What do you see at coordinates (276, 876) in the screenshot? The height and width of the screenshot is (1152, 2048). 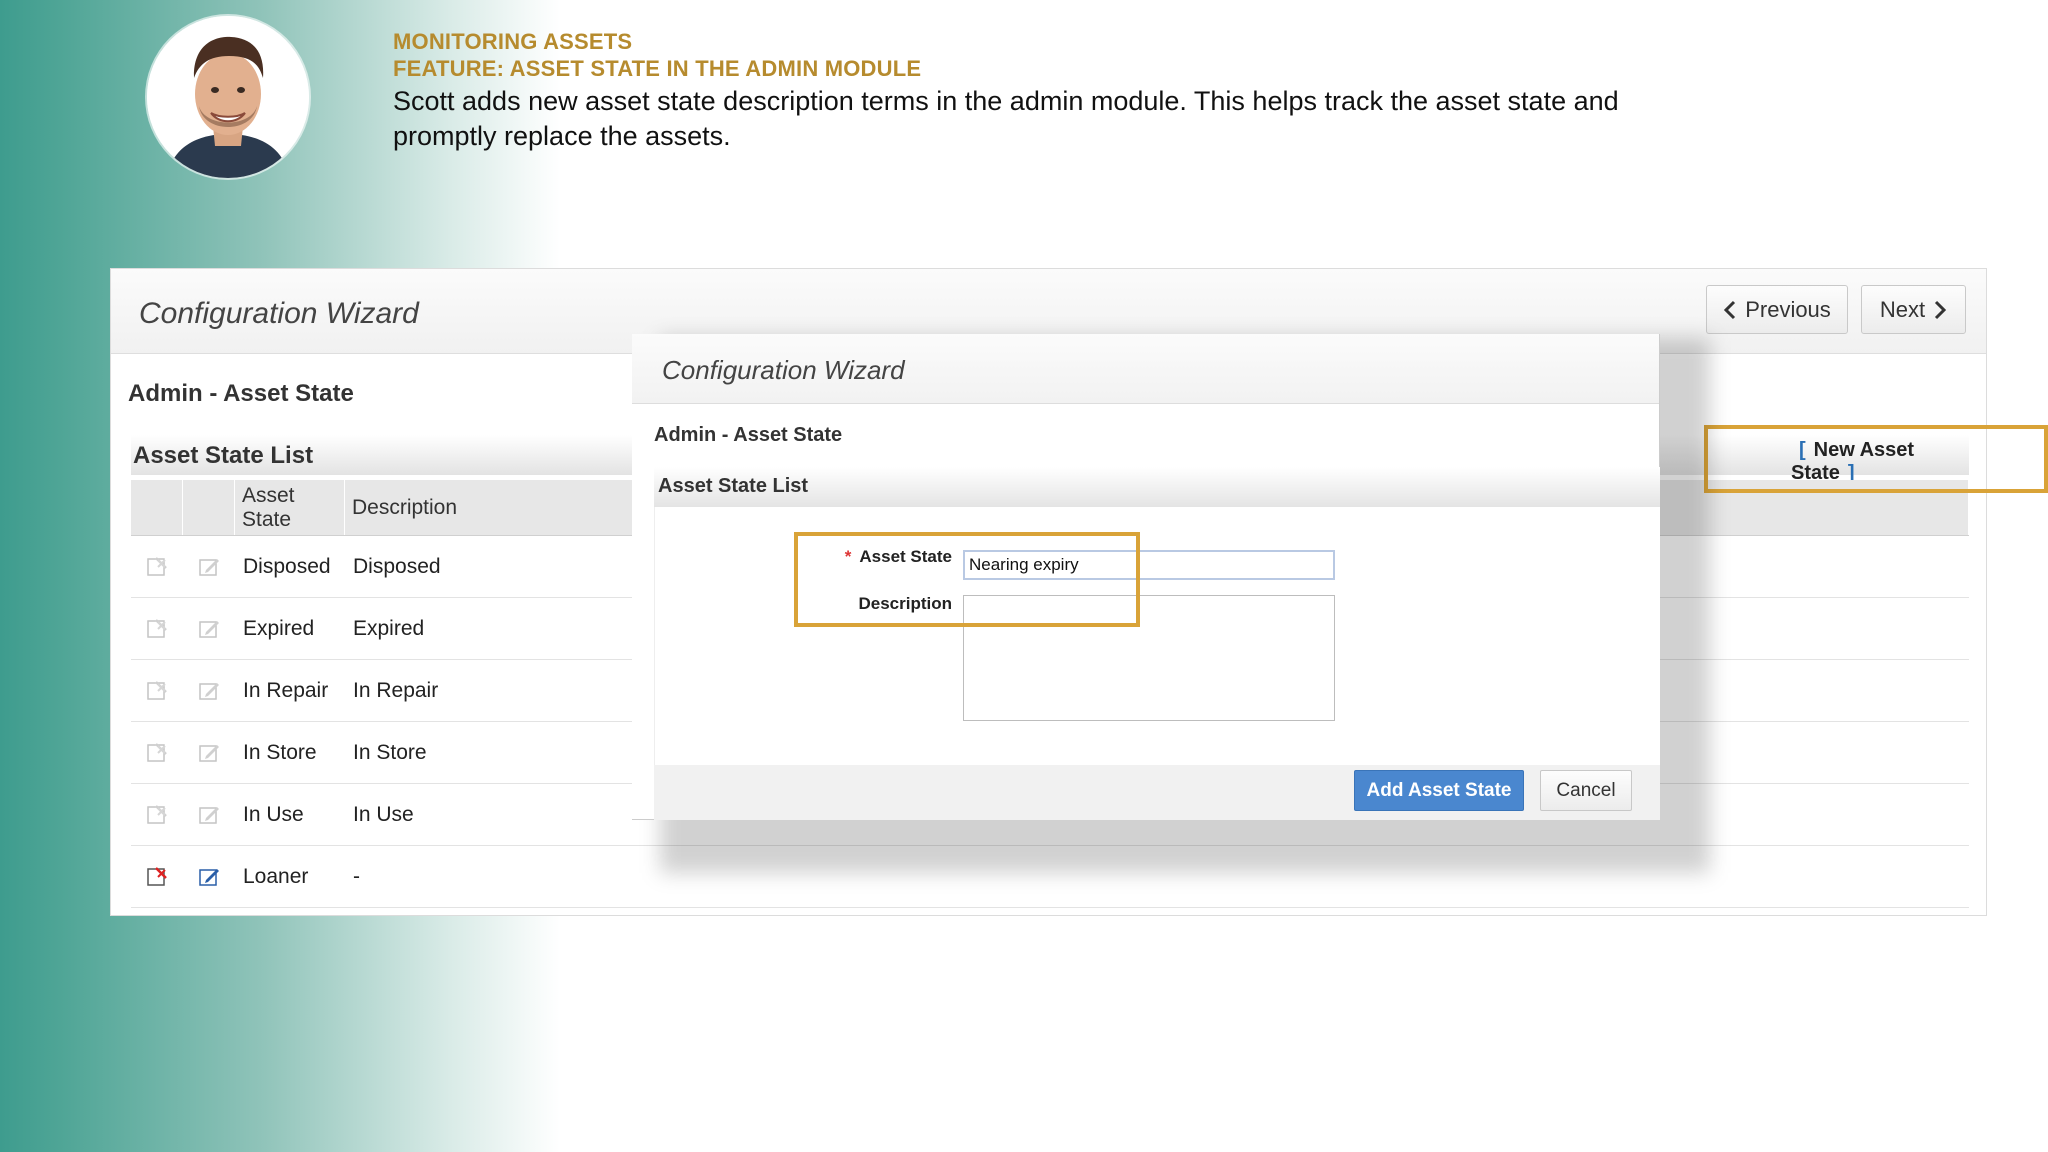 I see `cell-asset-state: Loaner` at bounding box center [276, 876].